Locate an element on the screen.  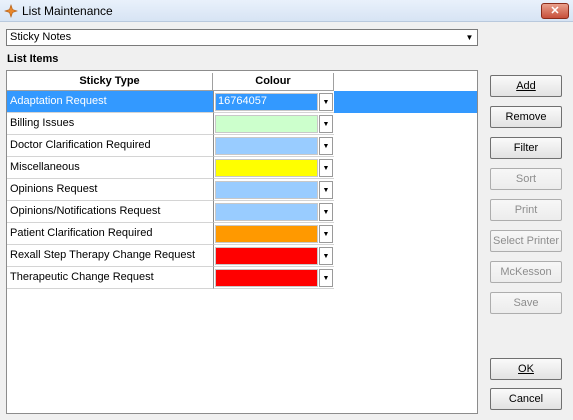
remove-button: Remove is located at coordinates (526, 117).